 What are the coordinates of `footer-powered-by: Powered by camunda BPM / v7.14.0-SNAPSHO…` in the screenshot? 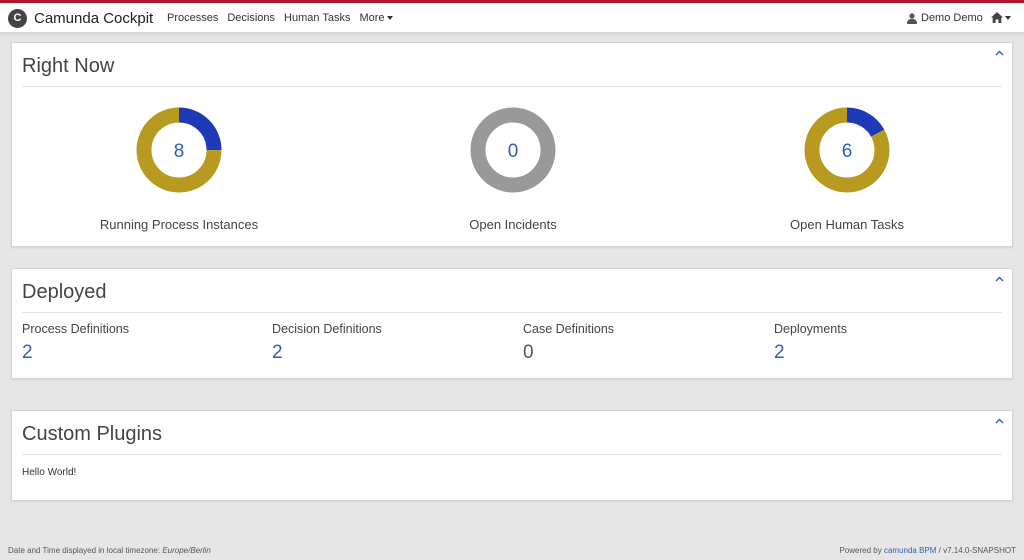 It's located at (927, 550).